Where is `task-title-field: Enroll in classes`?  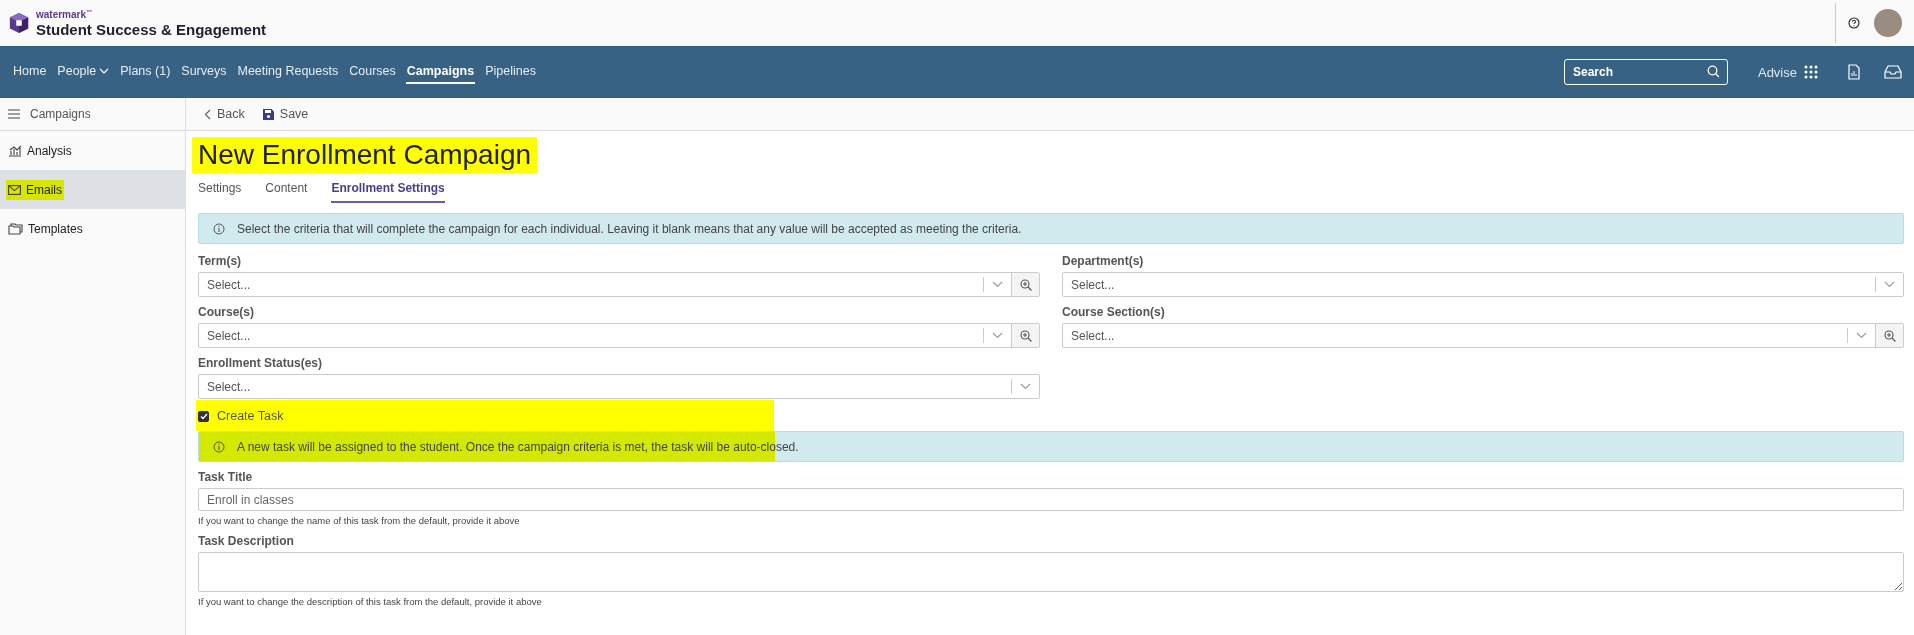 task-title-field: Enroll in classes is located at coordinates (1051, 499).